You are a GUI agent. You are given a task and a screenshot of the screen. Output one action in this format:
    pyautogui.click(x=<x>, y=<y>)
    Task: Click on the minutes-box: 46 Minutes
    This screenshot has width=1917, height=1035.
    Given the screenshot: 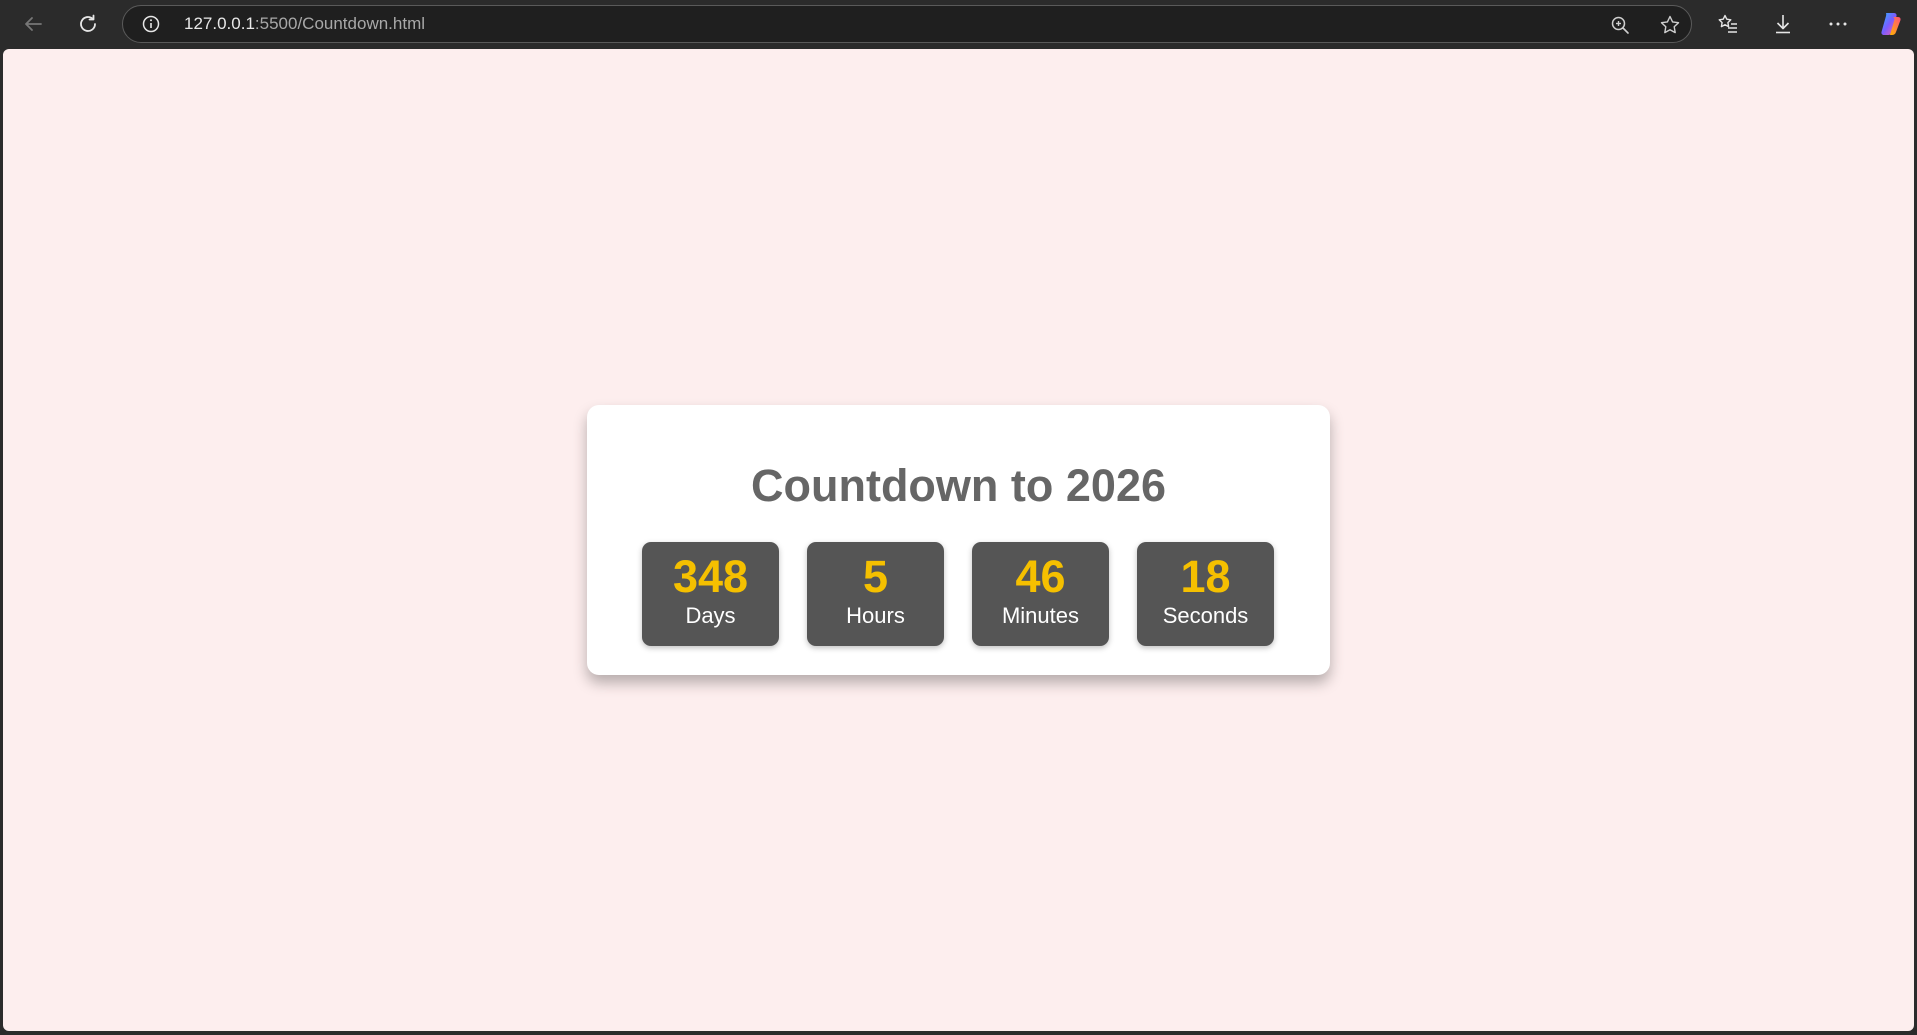 What is the action you would take?
    pyautogui.click(x=1040, y=594)
    